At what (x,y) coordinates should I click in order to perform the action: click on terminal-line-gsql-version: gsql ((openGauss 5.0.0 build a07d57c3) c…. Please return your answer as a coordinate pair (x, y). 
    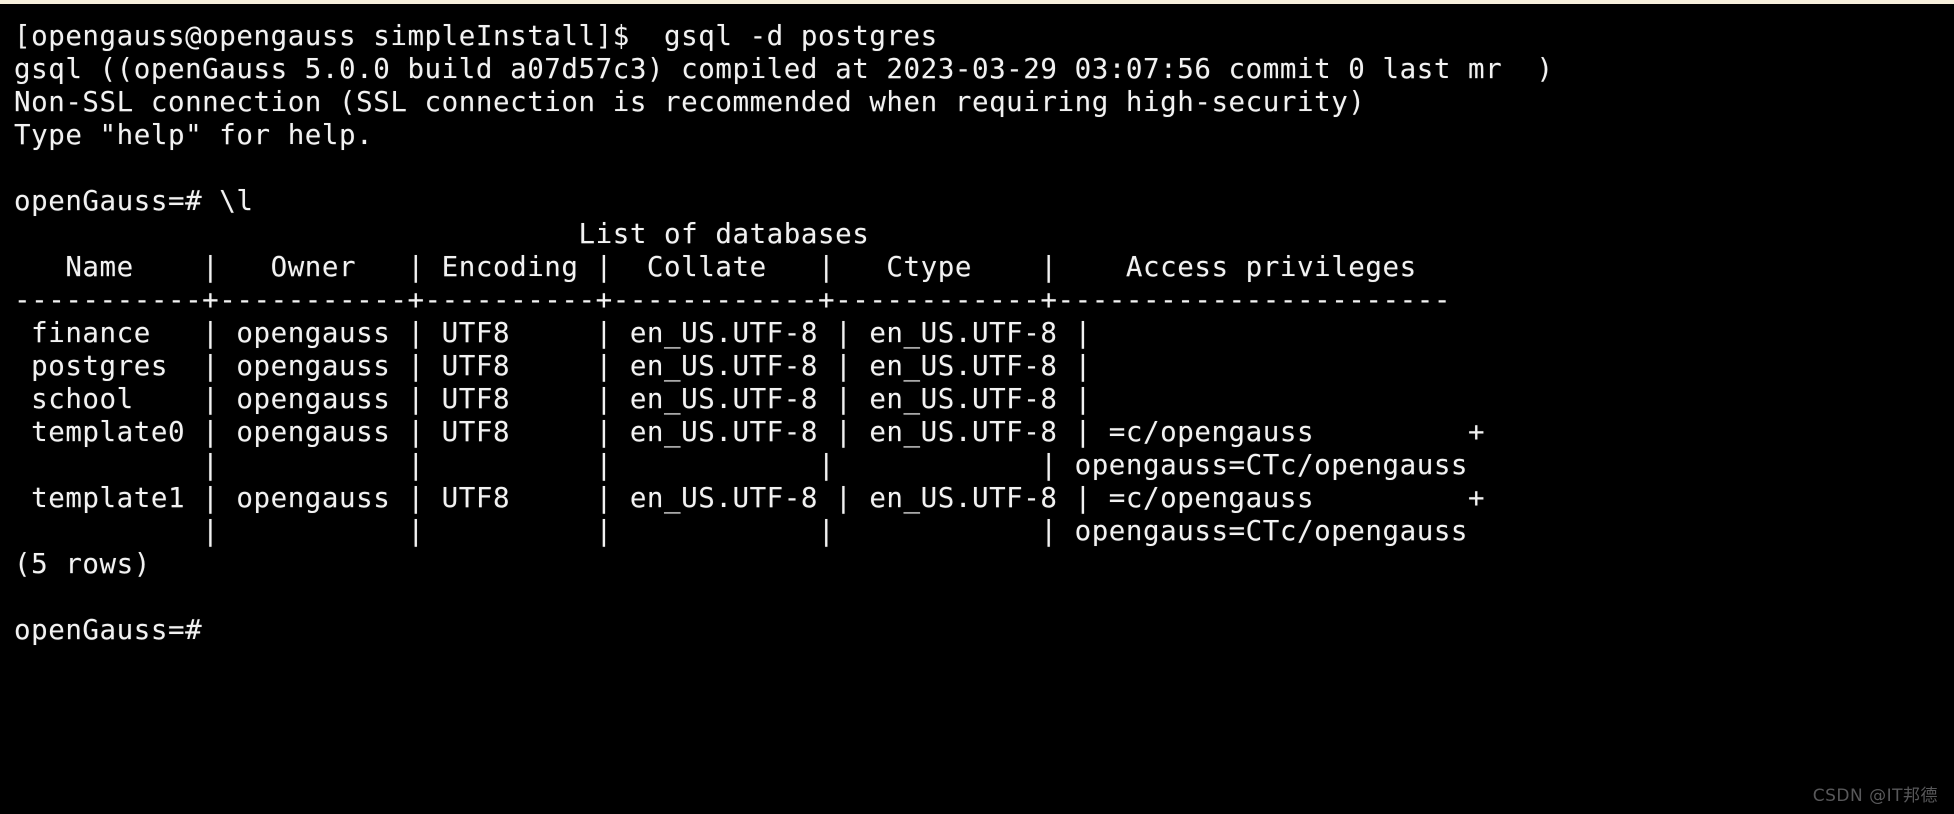
    Looking at the image, I should click on (784, 69).